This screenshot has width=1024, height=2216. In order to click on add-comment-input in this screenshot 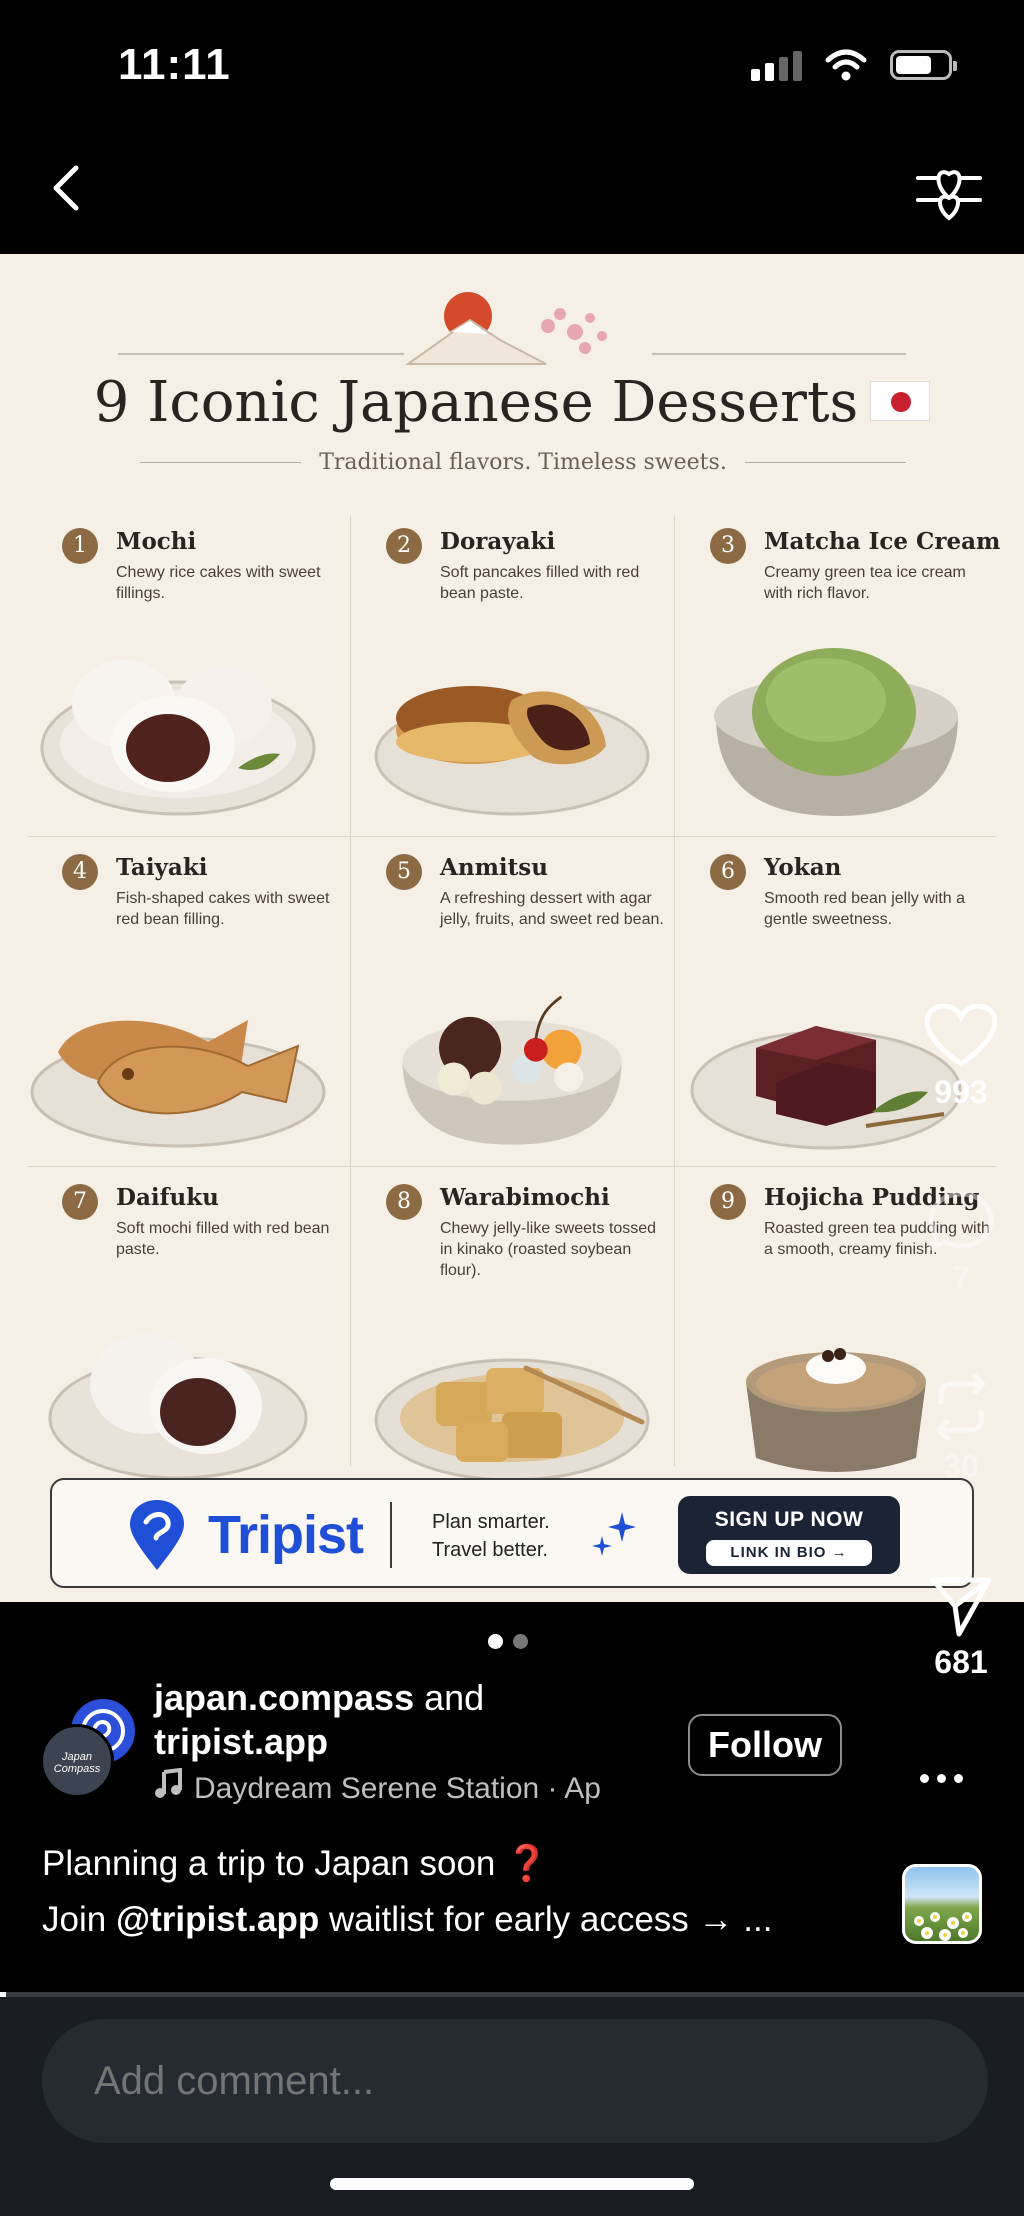, I will do `click(515, 2081)`.